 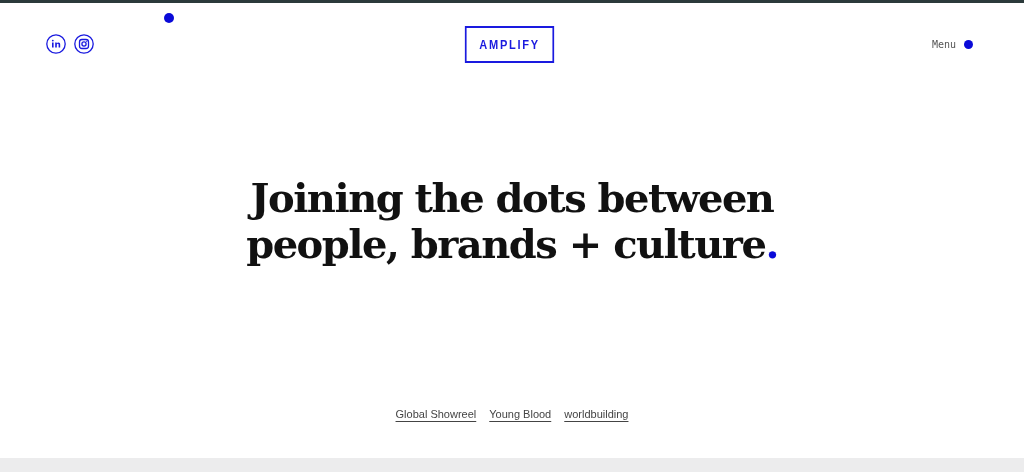 I want to click on nav-link: Global Showreel, so click(x=436, y=414).